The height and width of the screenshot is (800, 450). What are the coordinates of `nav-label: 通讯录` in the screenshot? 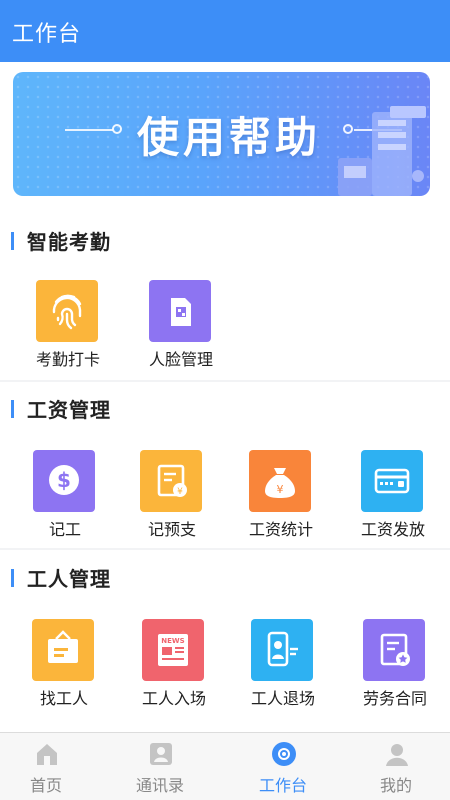 It's located at (159, 785).